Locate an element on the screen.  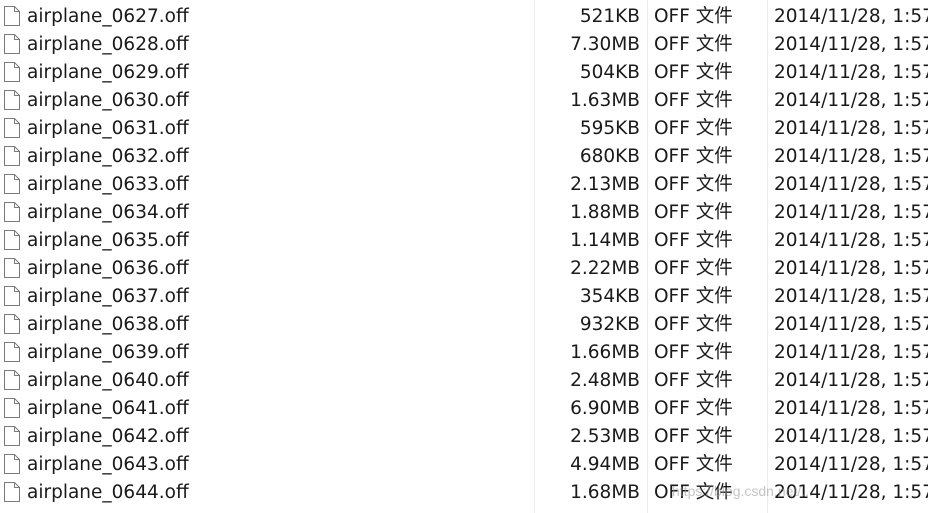
file-name: airplane_0639.off is located at coordinates (108, 352).